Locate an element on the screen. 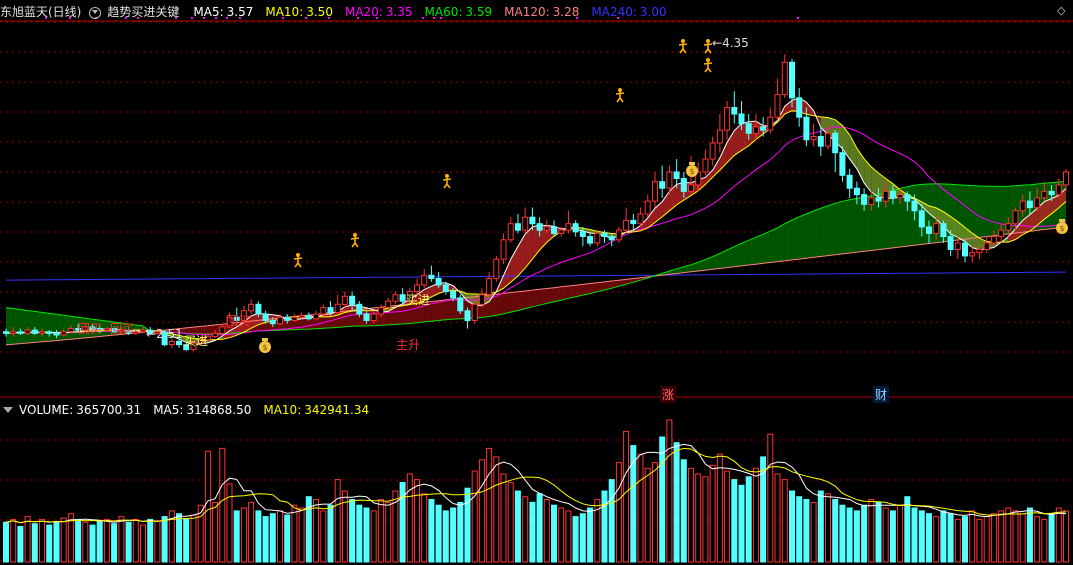  cai-marker: 财 is located at coordinates (881, 394).